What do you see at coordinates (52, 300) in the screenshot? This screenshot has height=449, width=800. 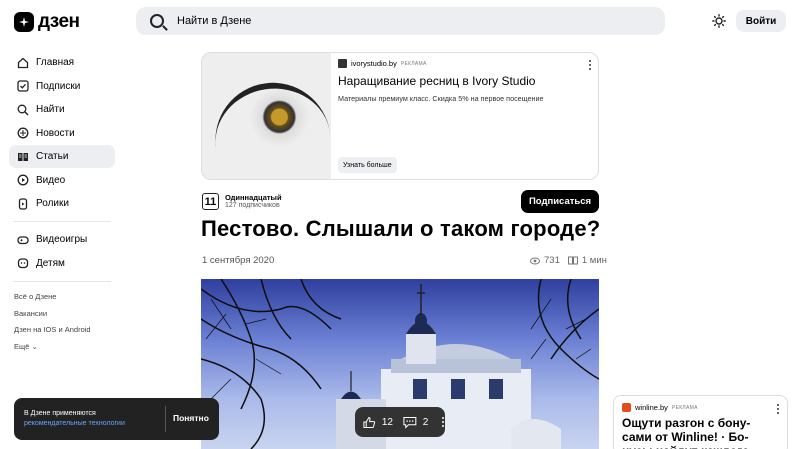 I see `about-link: Всё о Дзене` at bounding box center [52, 300].